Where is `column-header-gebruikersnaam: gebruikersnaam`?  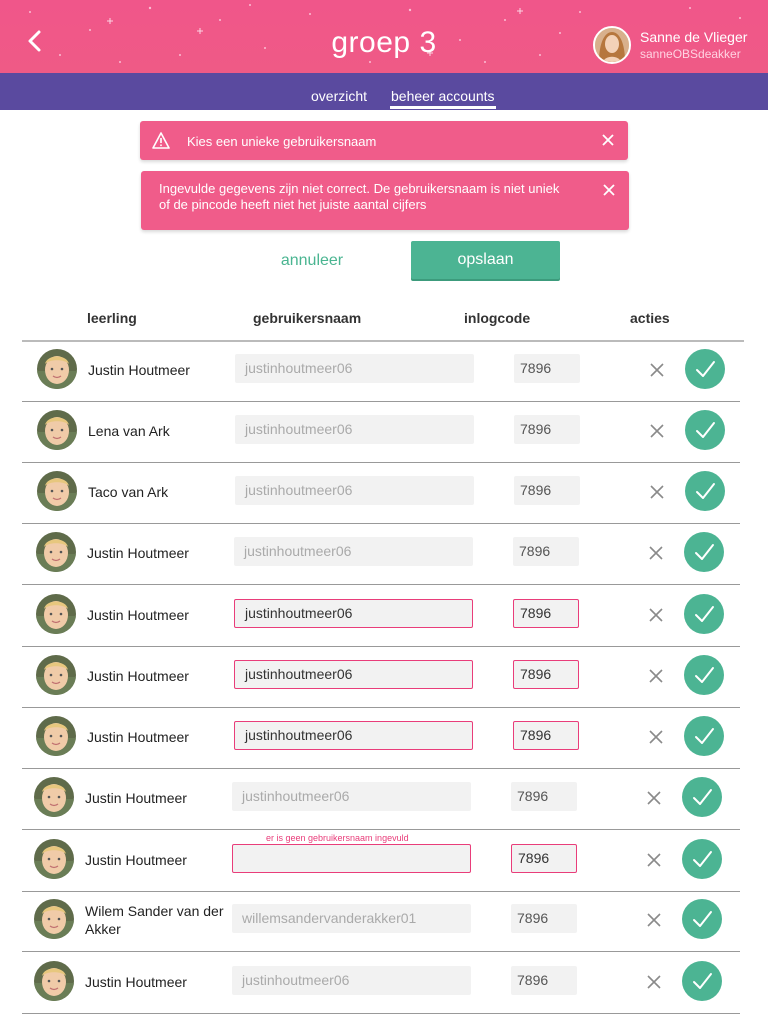
column-header-gebruikersnaam: gebruikersnaam is located at coordinates (307, 318).